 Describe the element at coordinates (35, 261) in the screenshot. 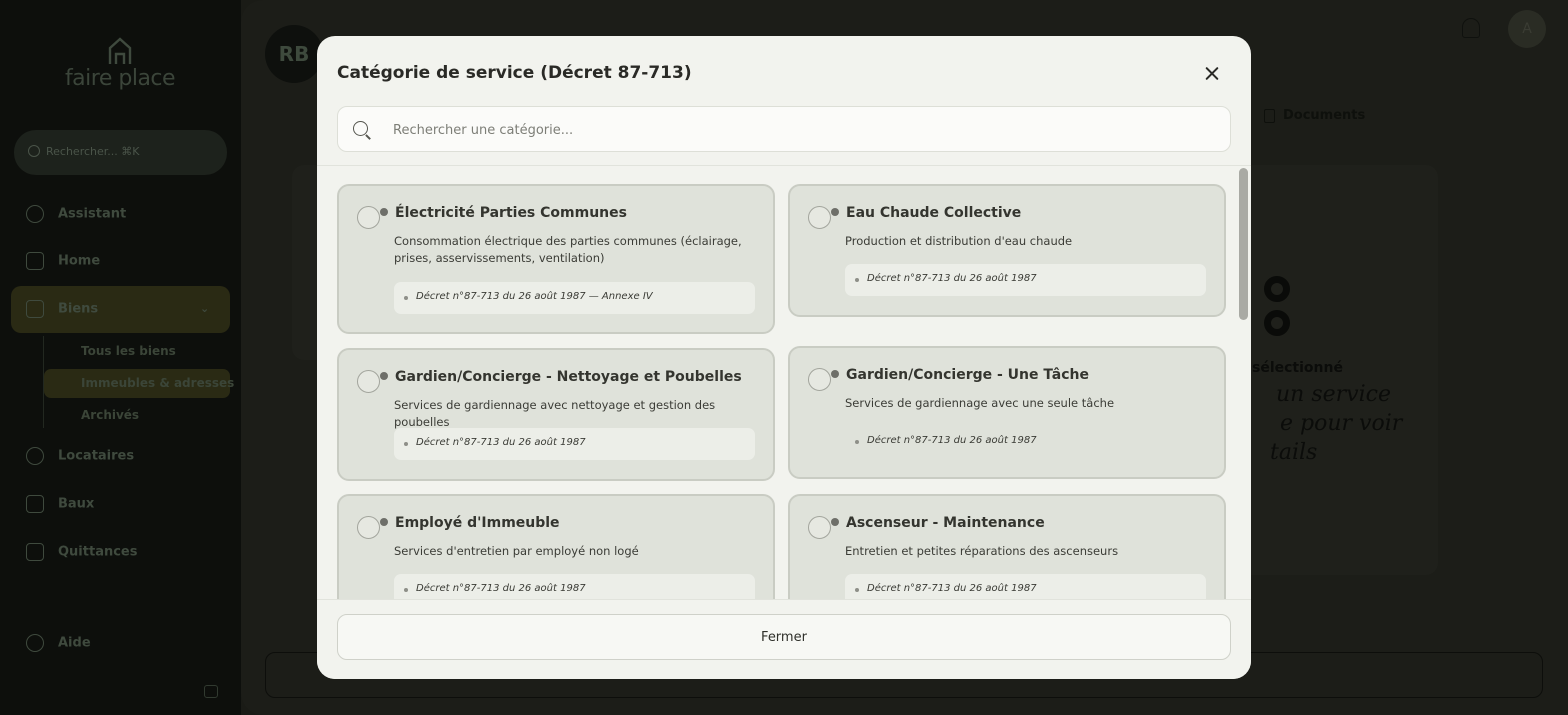

I see `home-icon` at that location.